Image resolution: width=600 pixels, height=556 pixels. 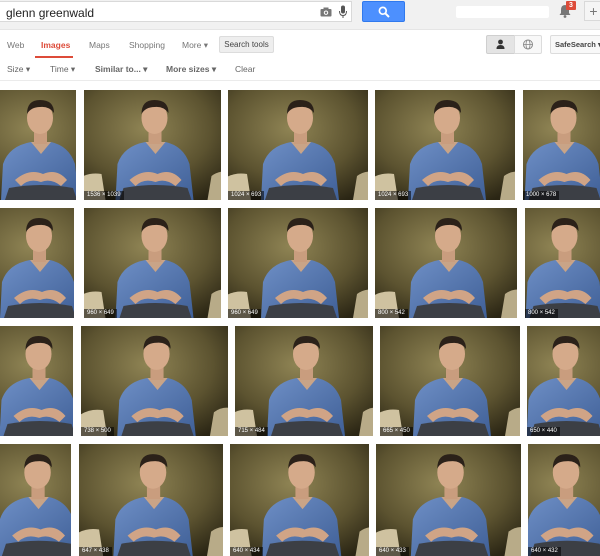 What do you see at coordinates (191, 69) in the screenshot?
I see `more-sizes-filter: More sizes ▾` at bounding box center [191, 69].